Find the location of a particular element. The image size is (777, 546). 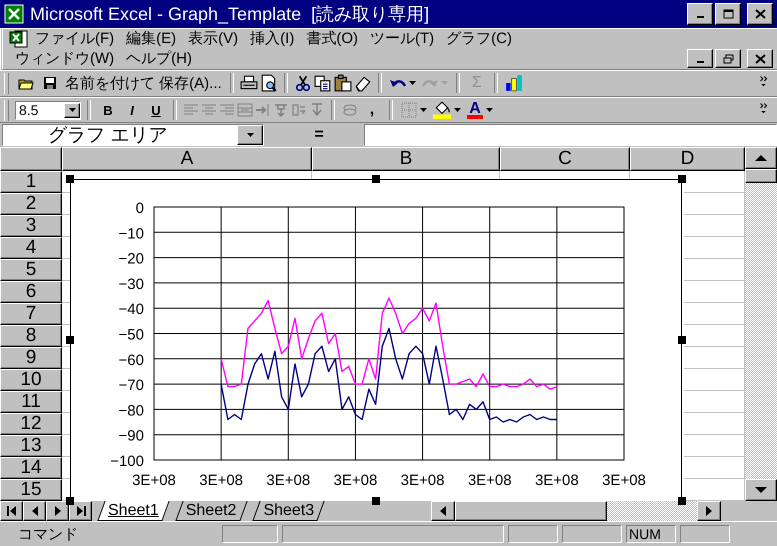

print-preview-icon is located at coordinates (269, 83).